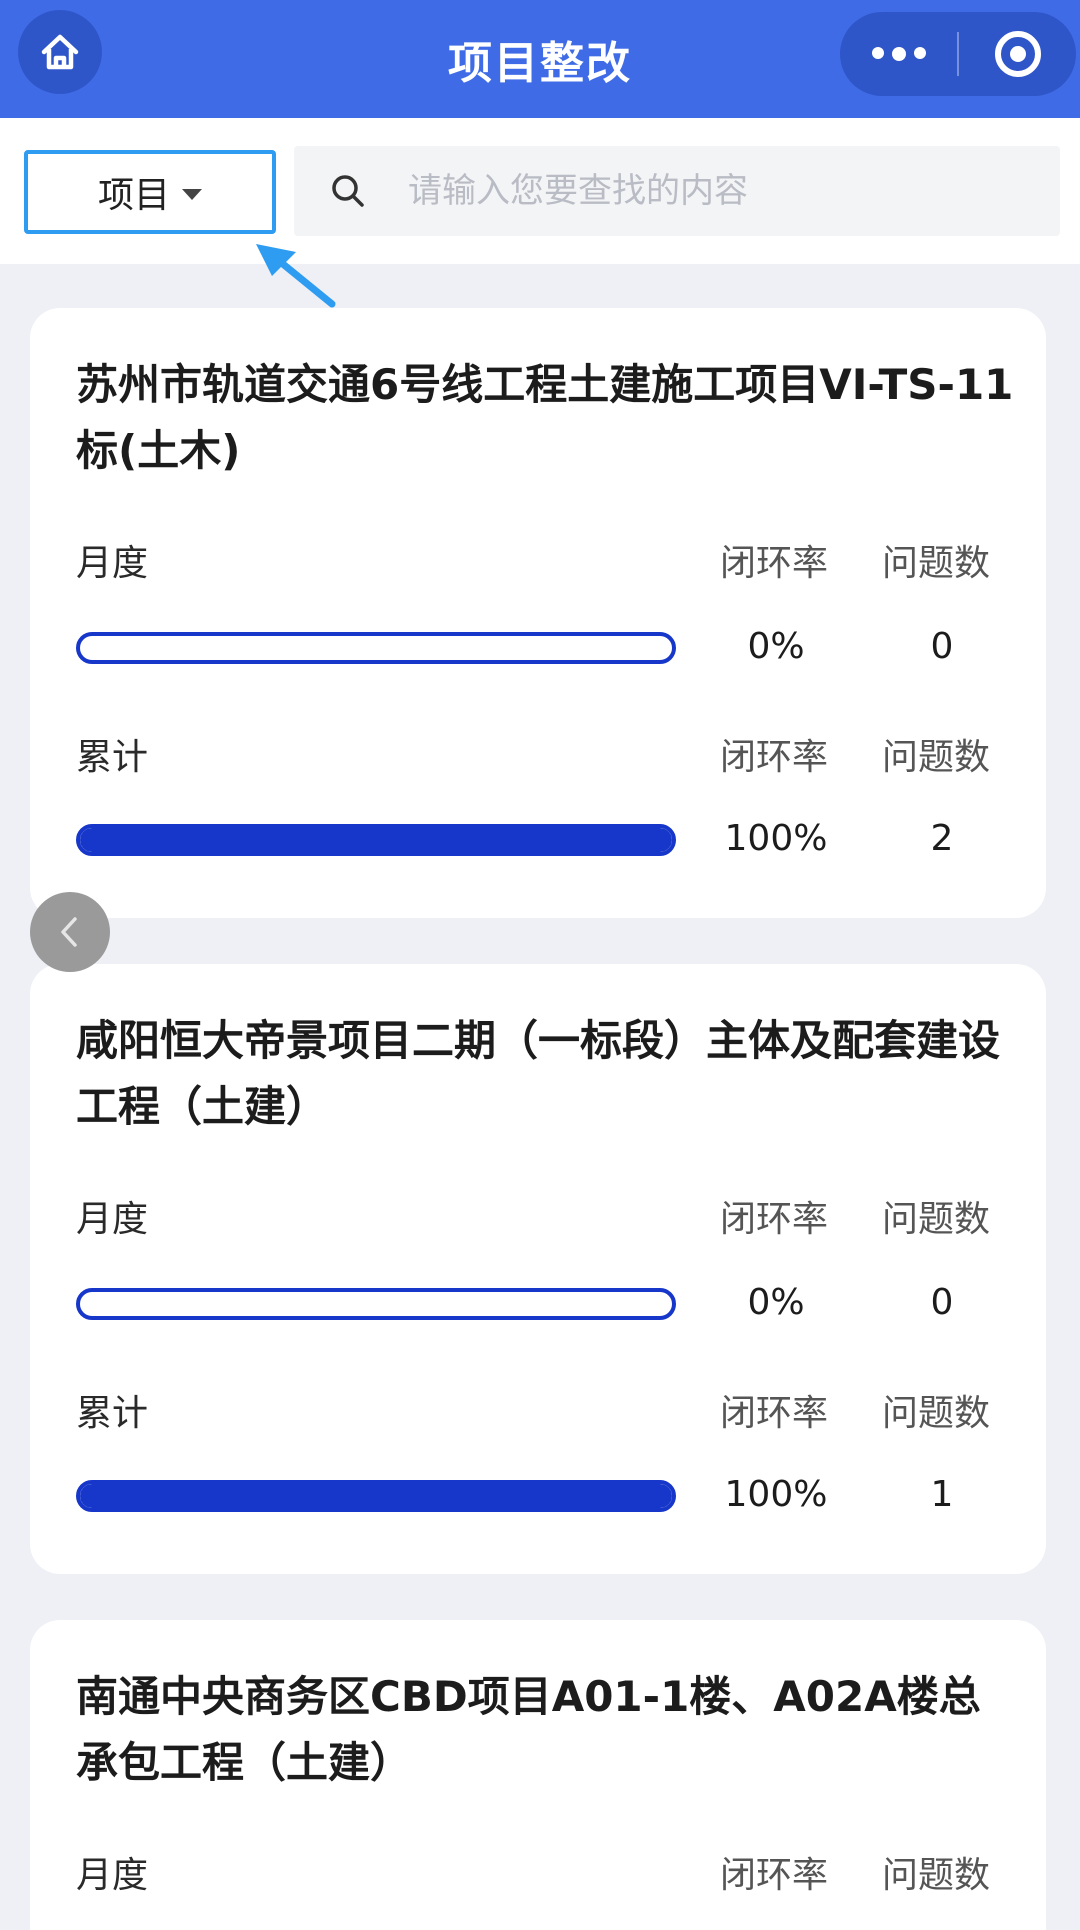 The width and height of the screenshot is (1080, 1930). What do you see at coordinates (133, 195) in the screenshot?
I see `dropdown-label: 项目` at bounding box center [133, 195].